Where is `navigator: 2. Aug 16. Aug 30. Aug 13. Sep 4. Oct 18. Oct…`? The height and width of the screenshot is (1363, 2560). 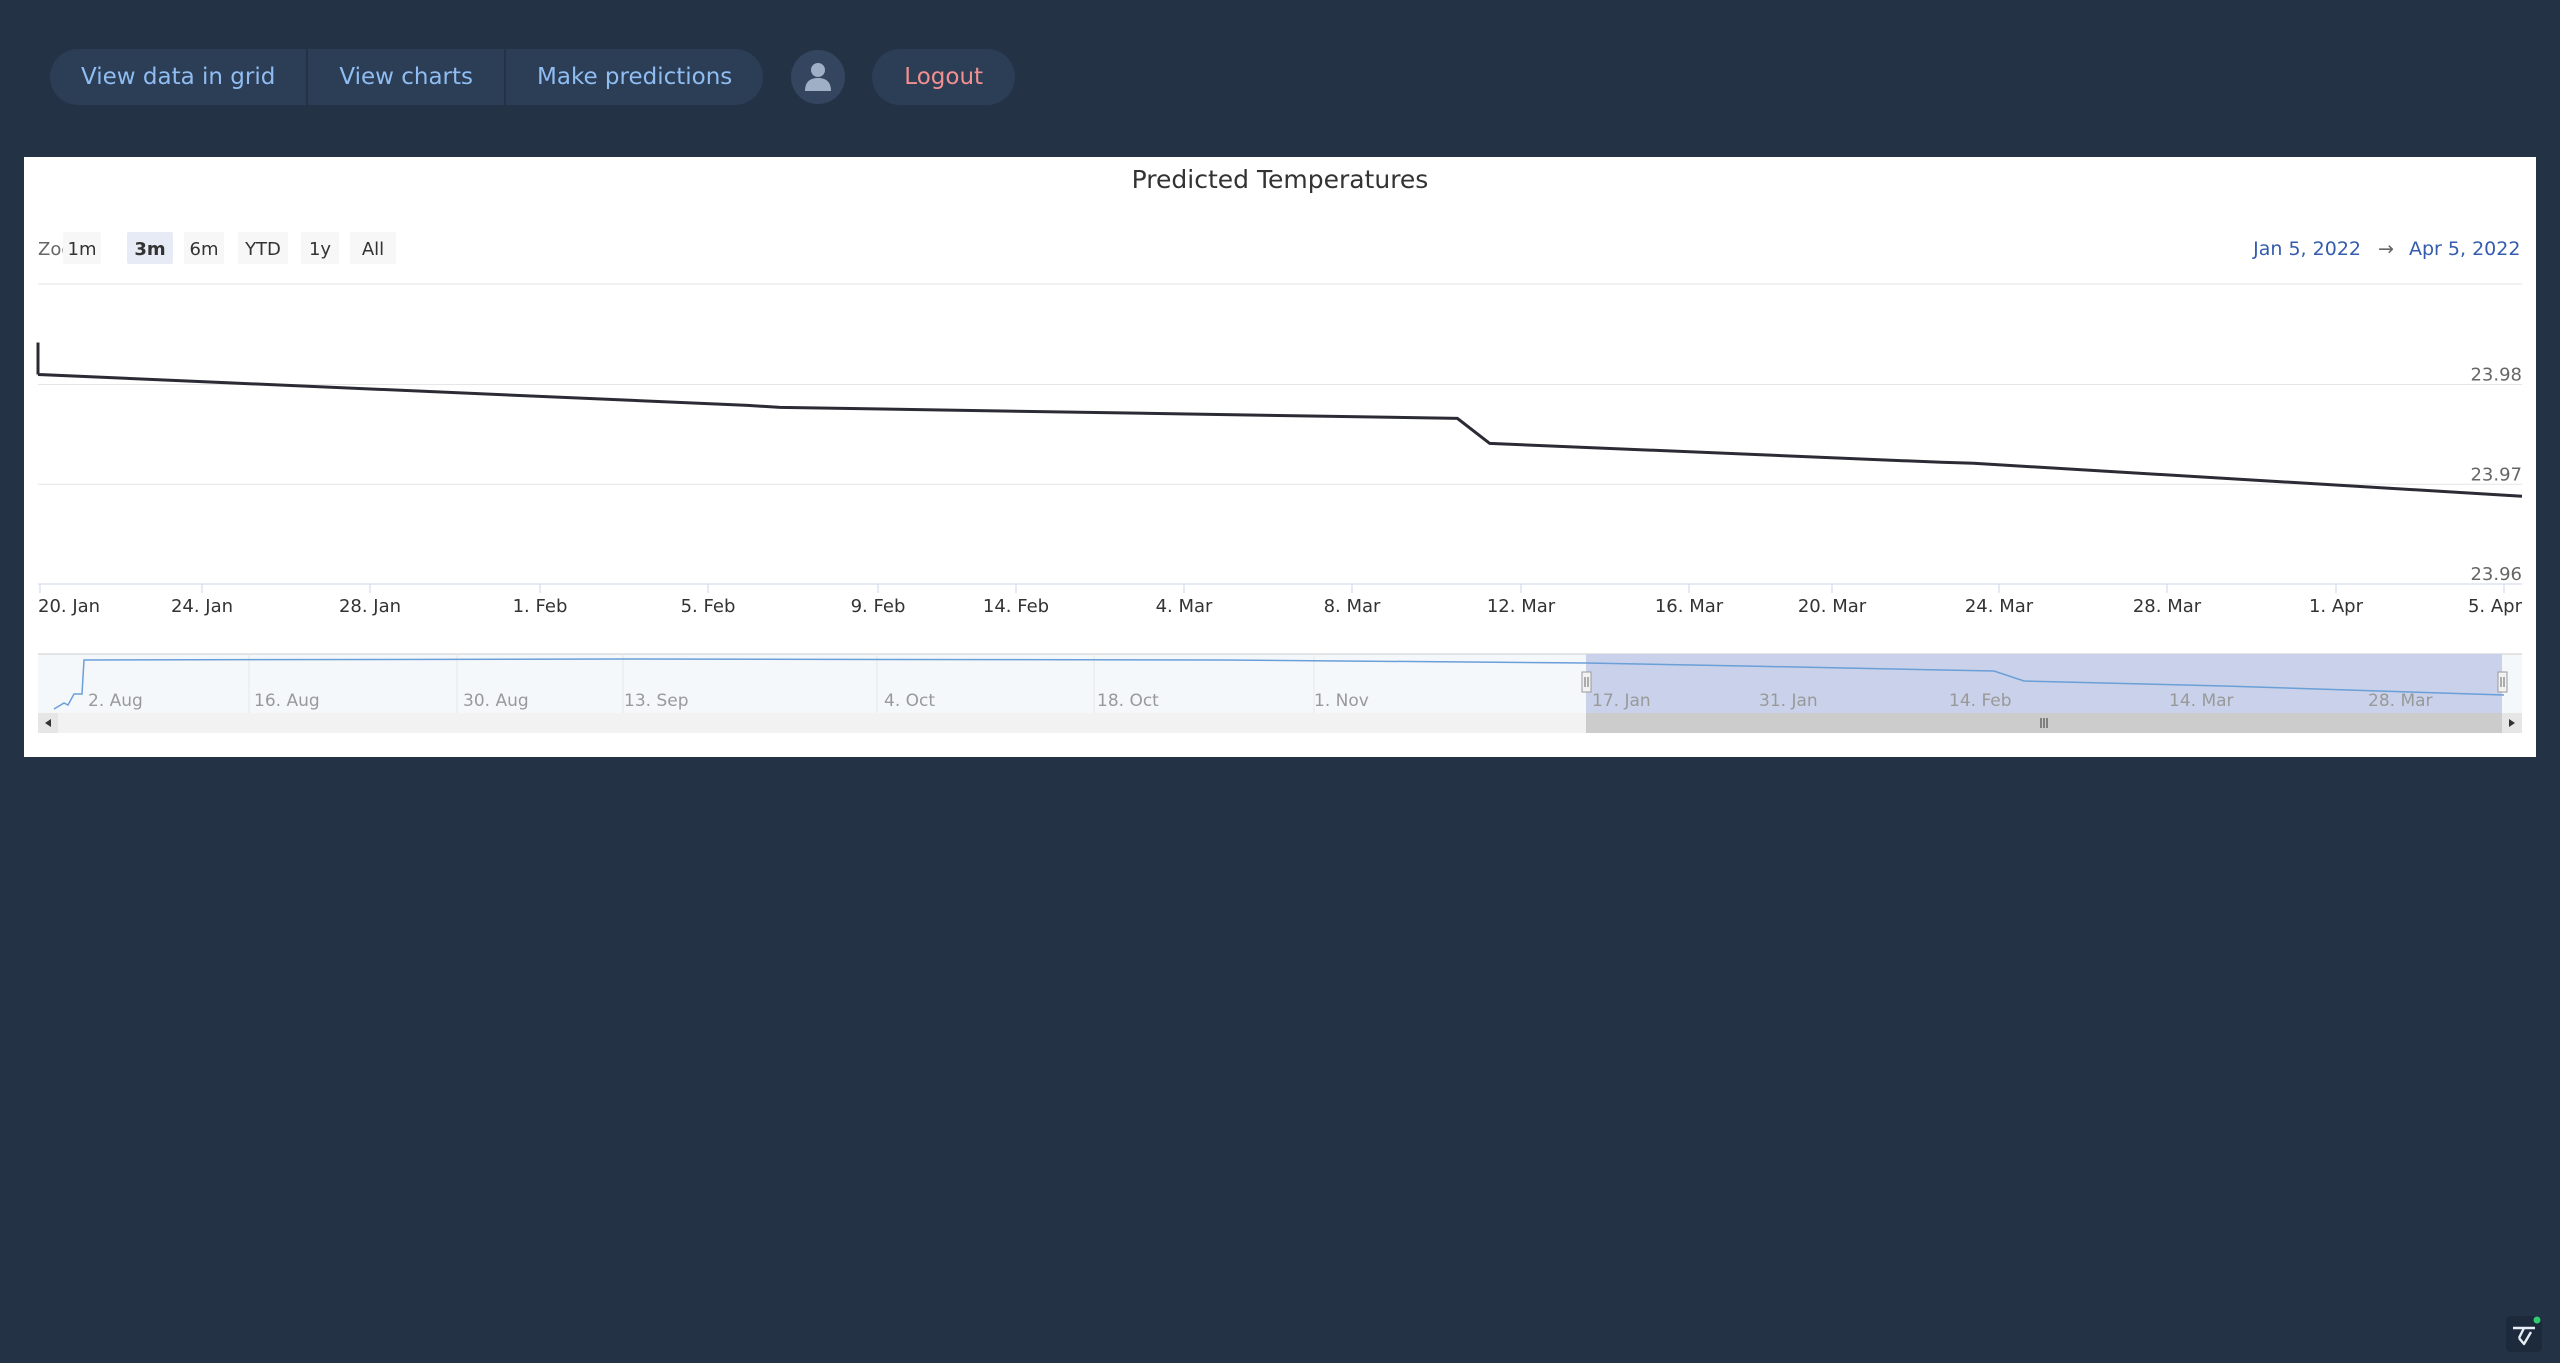
navigator: 2. Aug 16. Aug 30. Aug 13. Sep 4. Oct 18. Oct… is located at coordinates (1280, 683).